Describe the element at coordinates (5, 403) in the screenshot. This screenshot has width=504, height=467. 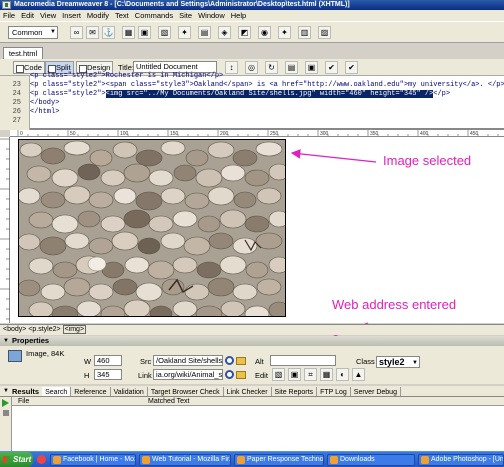
I see `play-icon` at that location.